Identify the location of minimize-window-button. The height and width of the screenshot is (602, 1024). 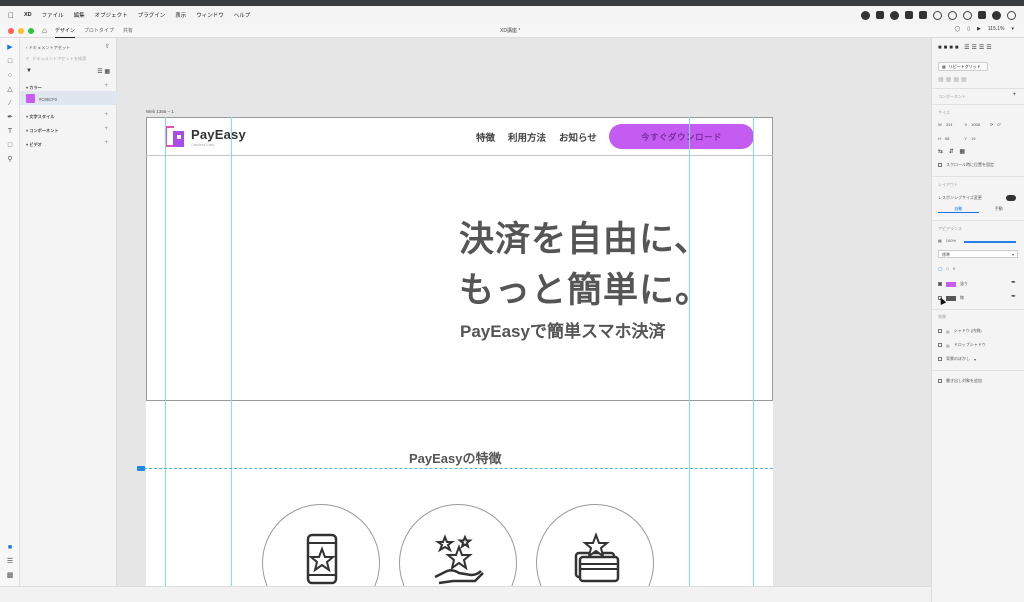
(21, 30).